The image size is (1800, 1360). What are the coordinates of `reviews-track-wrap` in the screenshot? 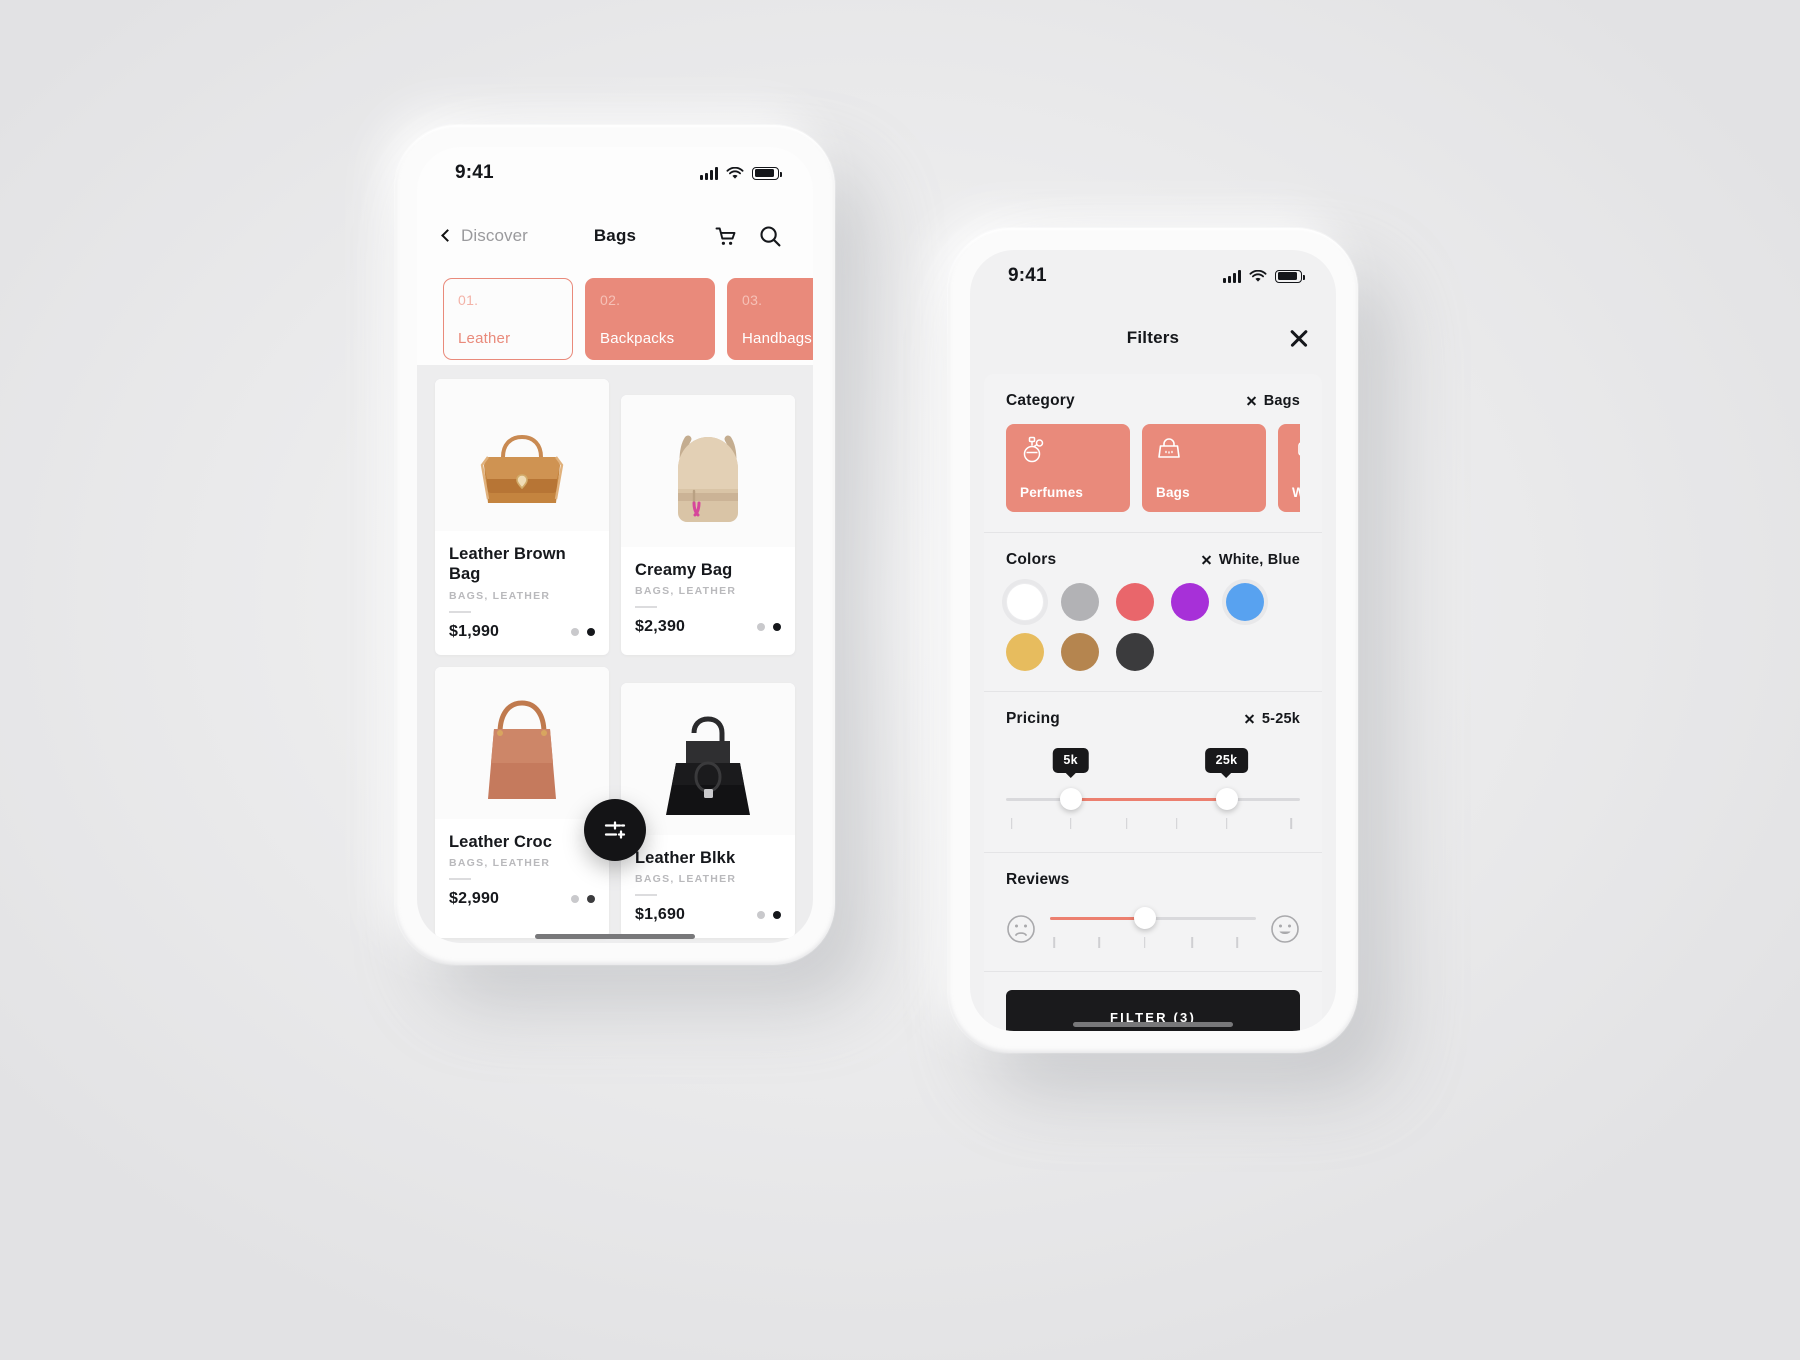 It's located at (1153, 929).